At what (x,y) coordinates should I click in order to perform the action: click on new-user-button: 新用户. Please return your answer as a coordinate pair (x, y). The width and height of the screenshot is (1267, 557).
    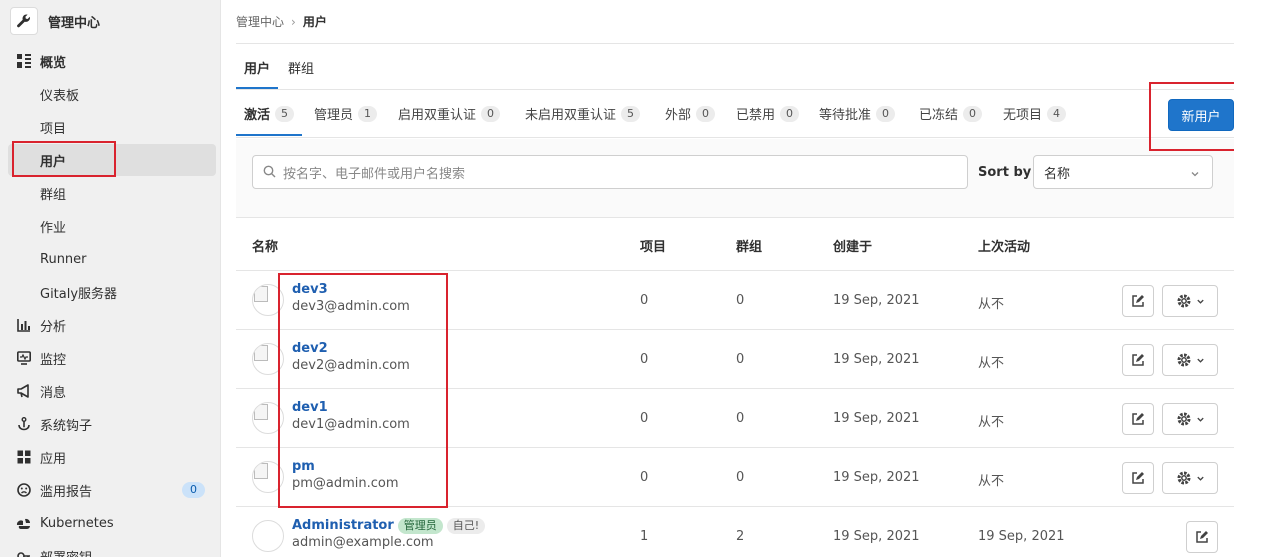
    Looking at the image, I should click on (1201, 115).